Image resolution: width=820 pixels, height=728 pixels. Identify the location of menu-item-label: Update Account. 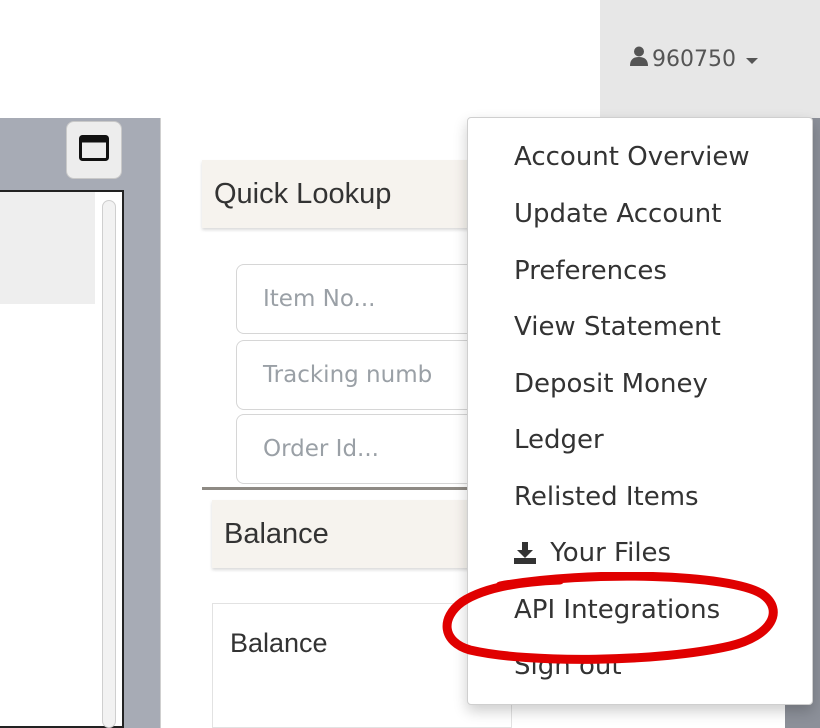
(618, 214).